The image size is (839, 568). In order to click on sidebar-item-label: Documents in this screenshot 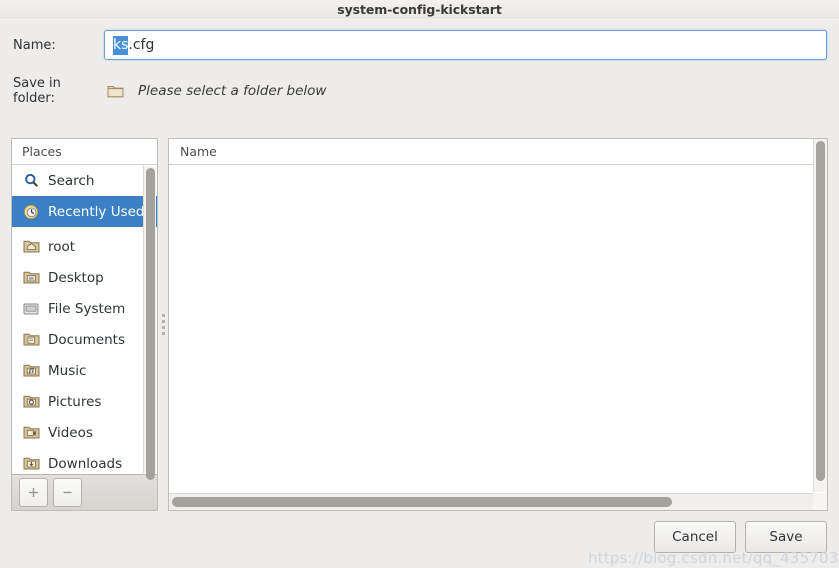, I will do `click(86, 339)`.